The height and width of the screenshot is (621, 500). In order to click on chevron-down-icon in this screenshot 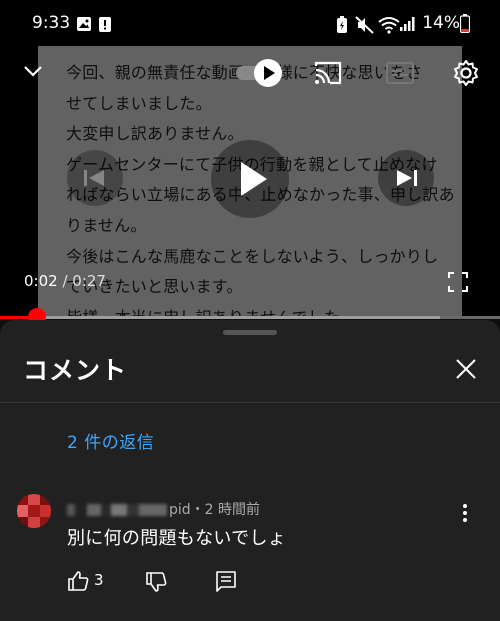, I will do `click(33, 71)`.